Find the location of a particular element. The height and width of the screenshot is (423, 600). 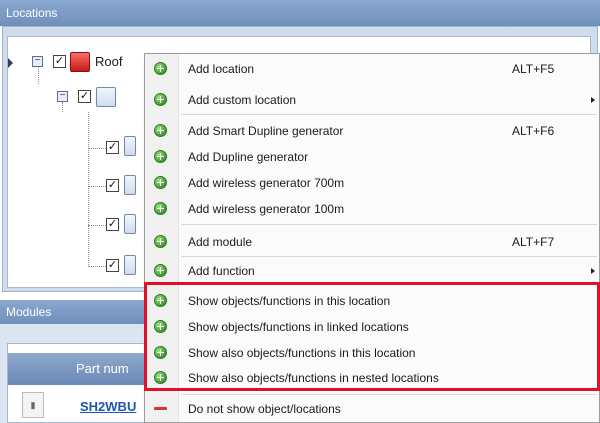

modules-panel-title: Modules is located at coordinates (29, 312).